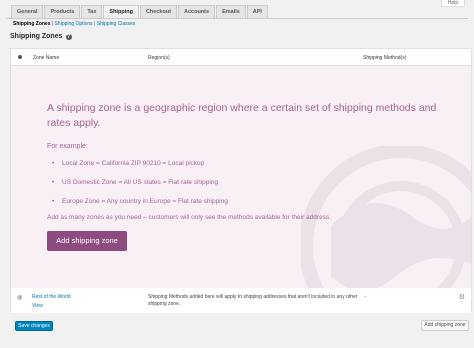  I want to click on subnav-shipping-options: Shipping Options, so click(74, 24).